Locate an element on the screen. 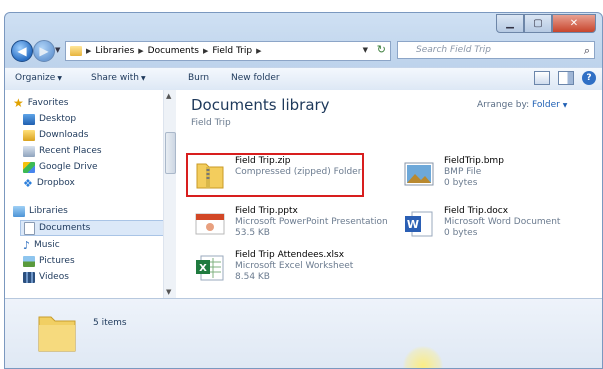  desktop-icon is located at coordinates (29, 119).